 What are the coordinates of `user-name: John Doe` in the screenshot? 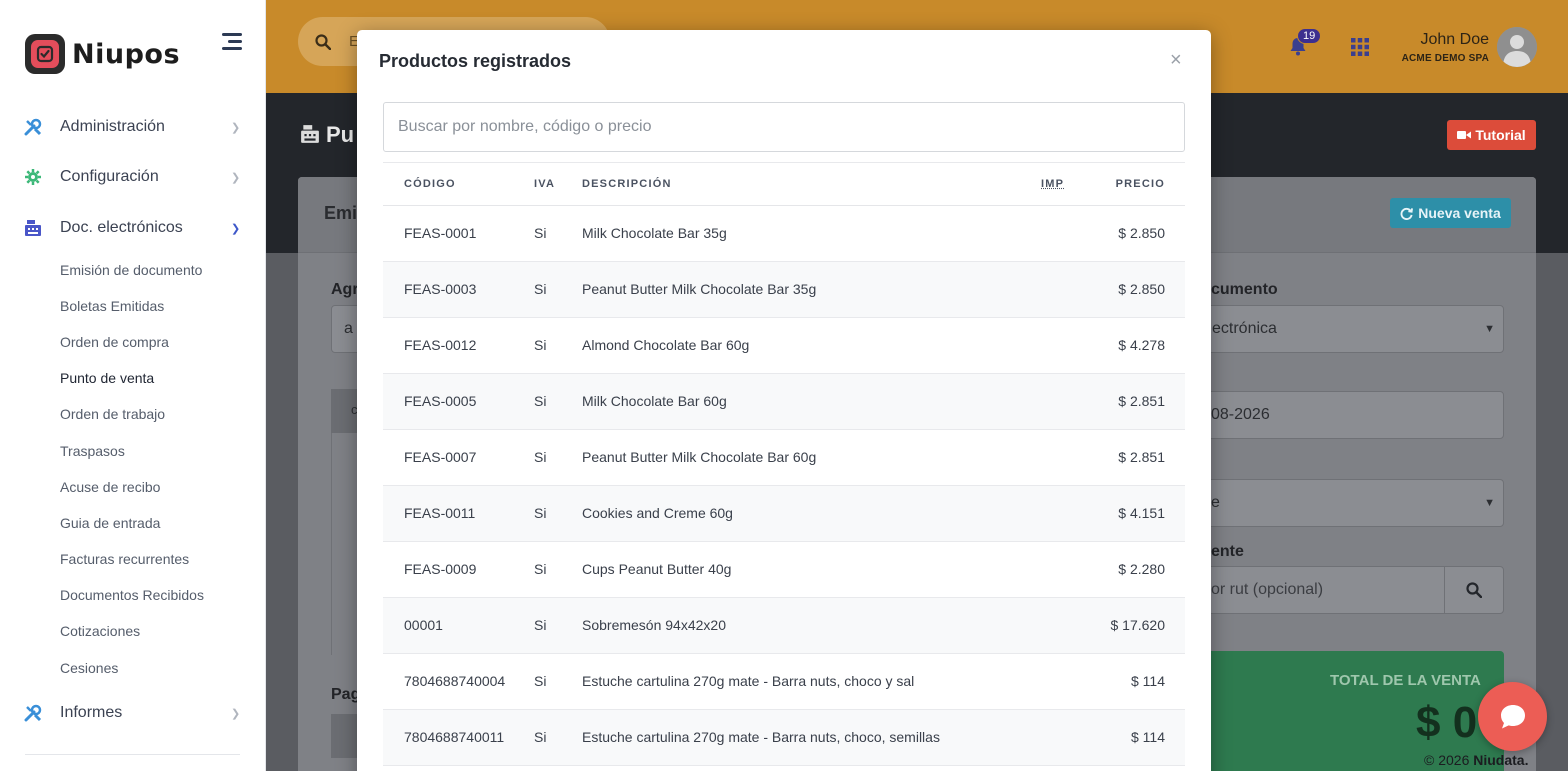 It's located at (1455, 40).